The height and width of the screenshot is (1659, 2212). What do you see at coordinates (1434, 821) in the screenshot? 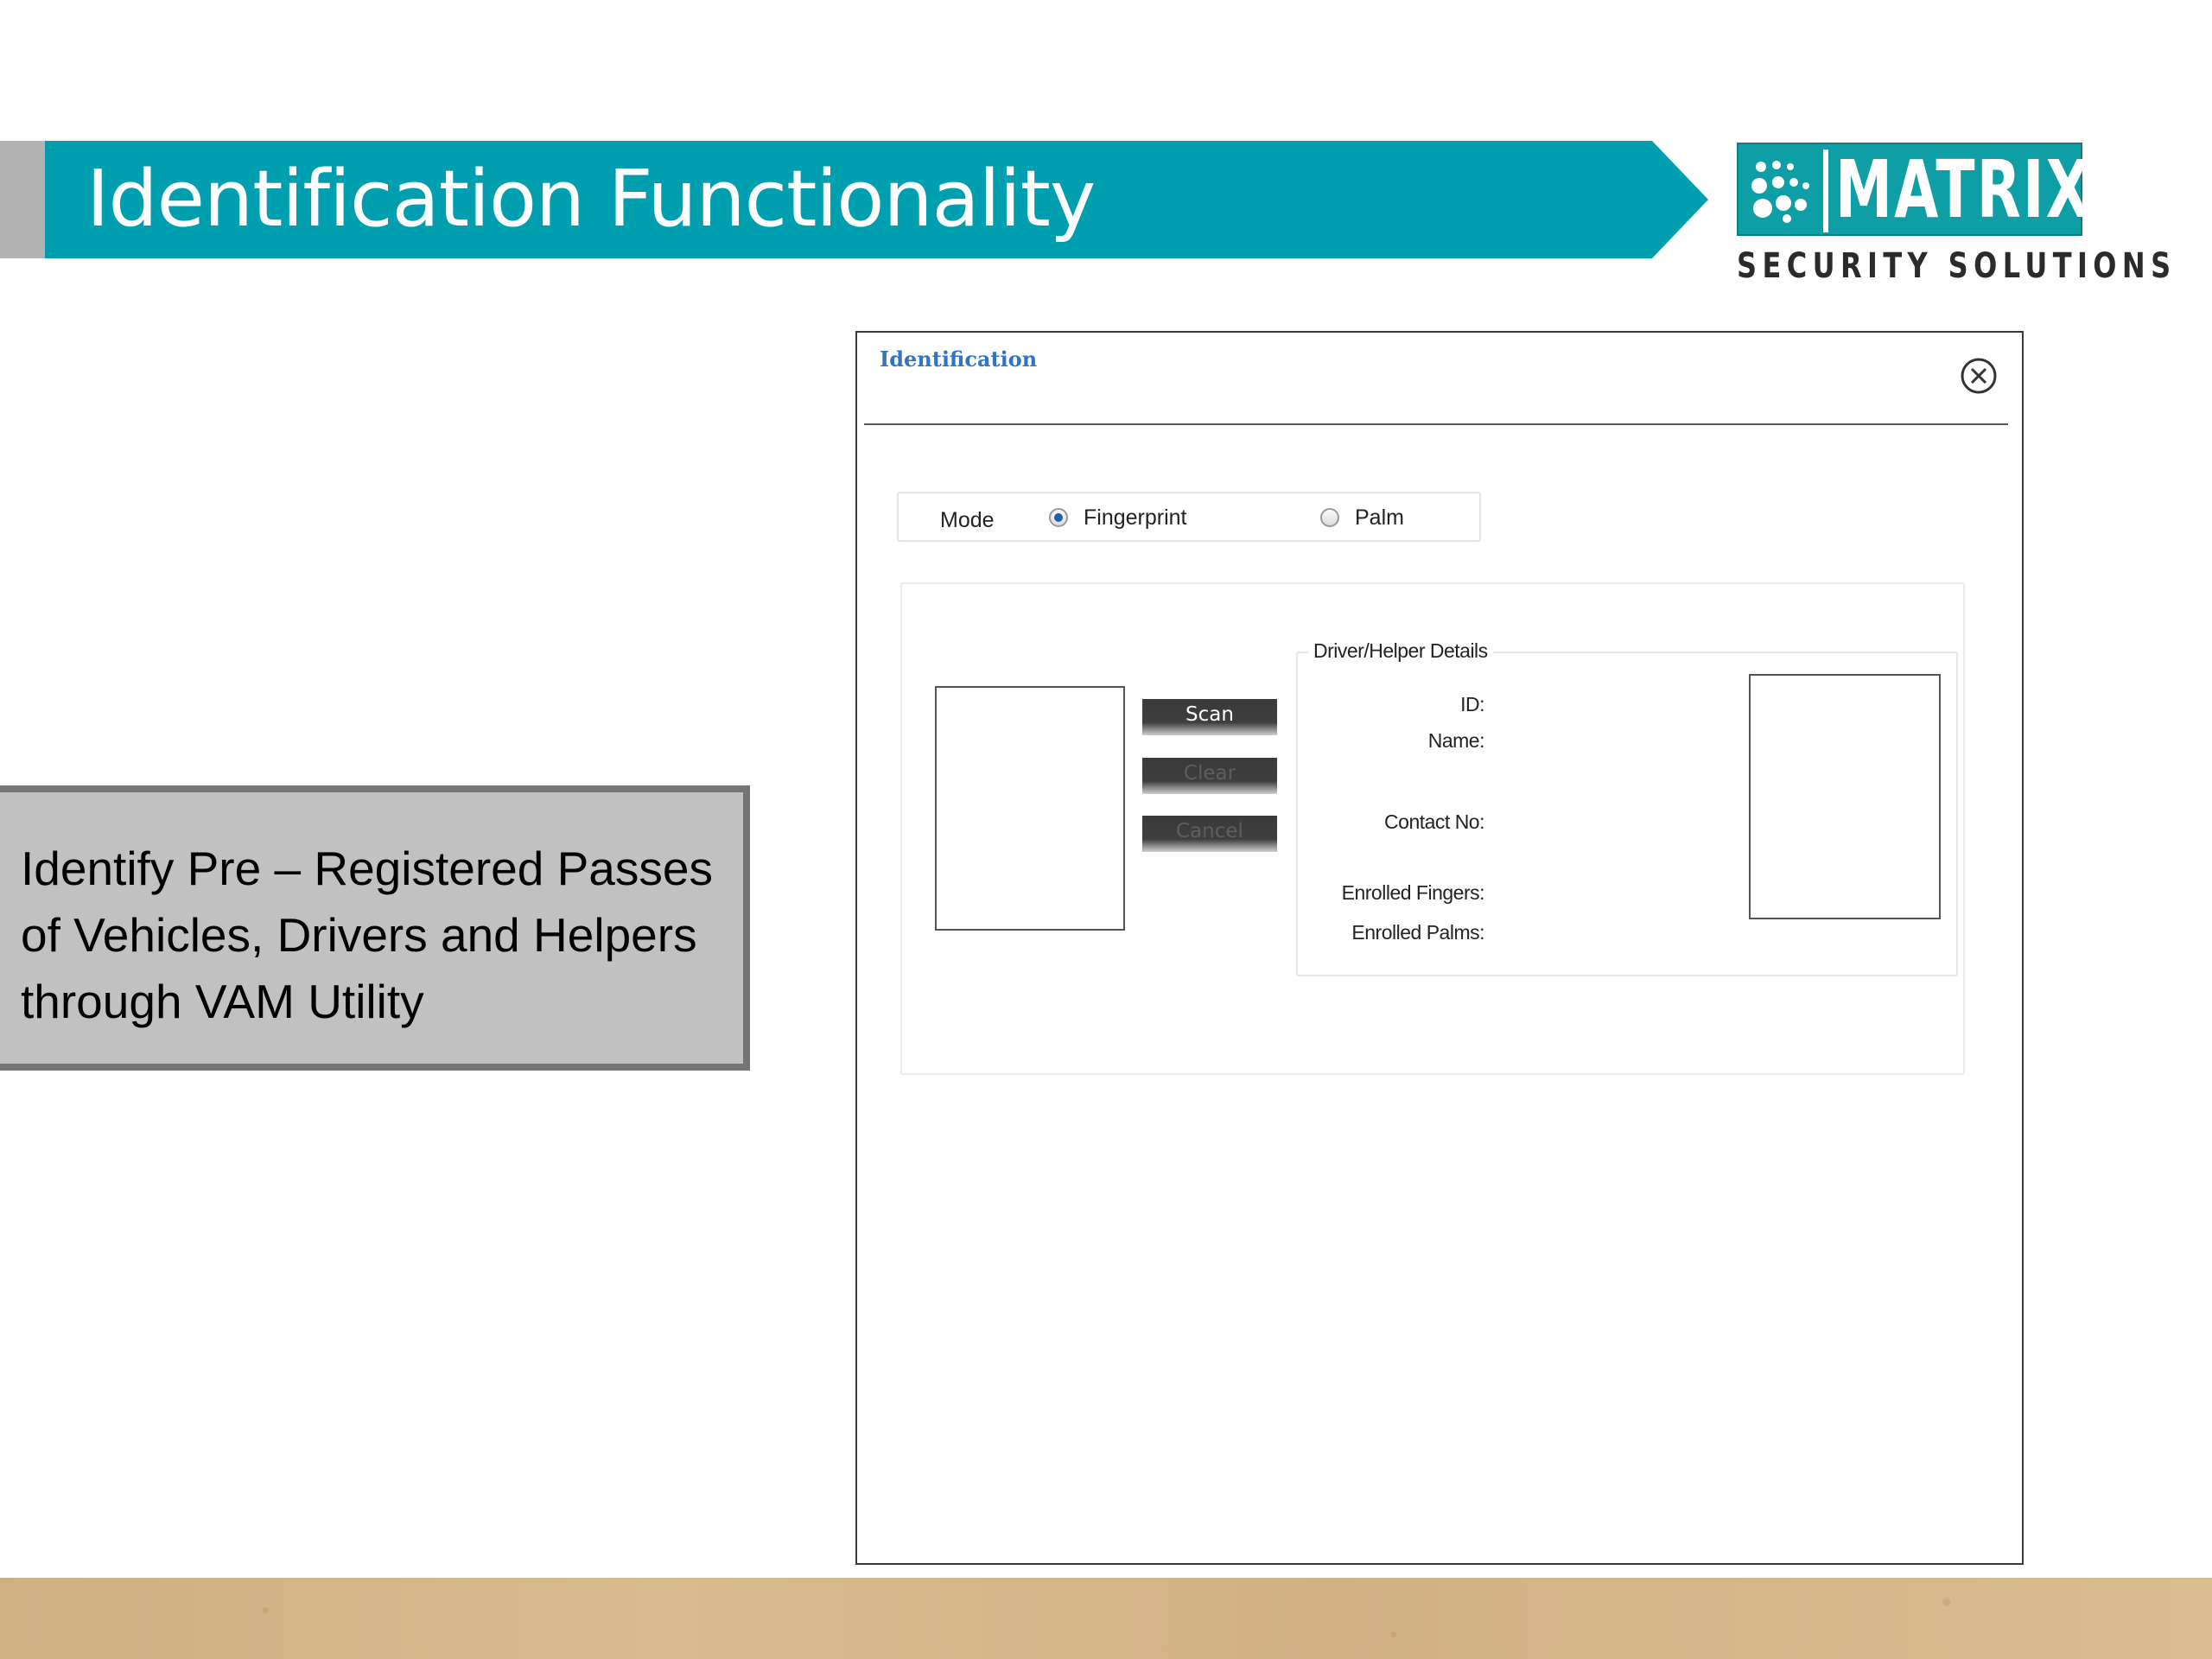
I see `contact-label: Contact No:` at bounding box center [1434, 821].